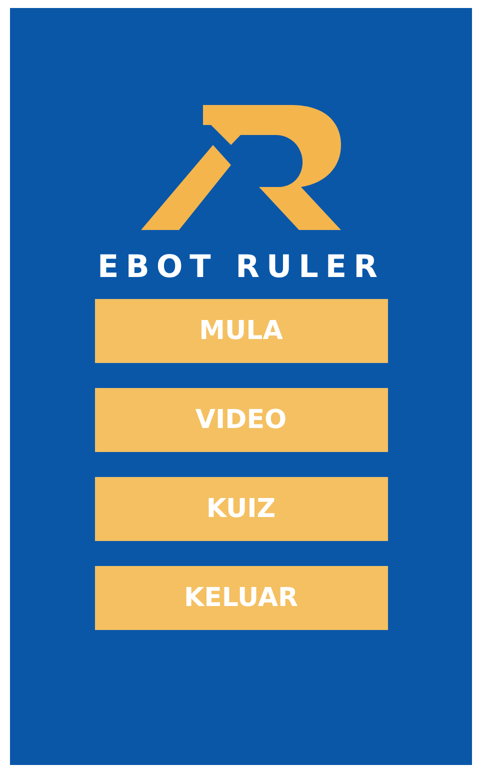  I want to click on menu-button: MULA, so click(241, 331).